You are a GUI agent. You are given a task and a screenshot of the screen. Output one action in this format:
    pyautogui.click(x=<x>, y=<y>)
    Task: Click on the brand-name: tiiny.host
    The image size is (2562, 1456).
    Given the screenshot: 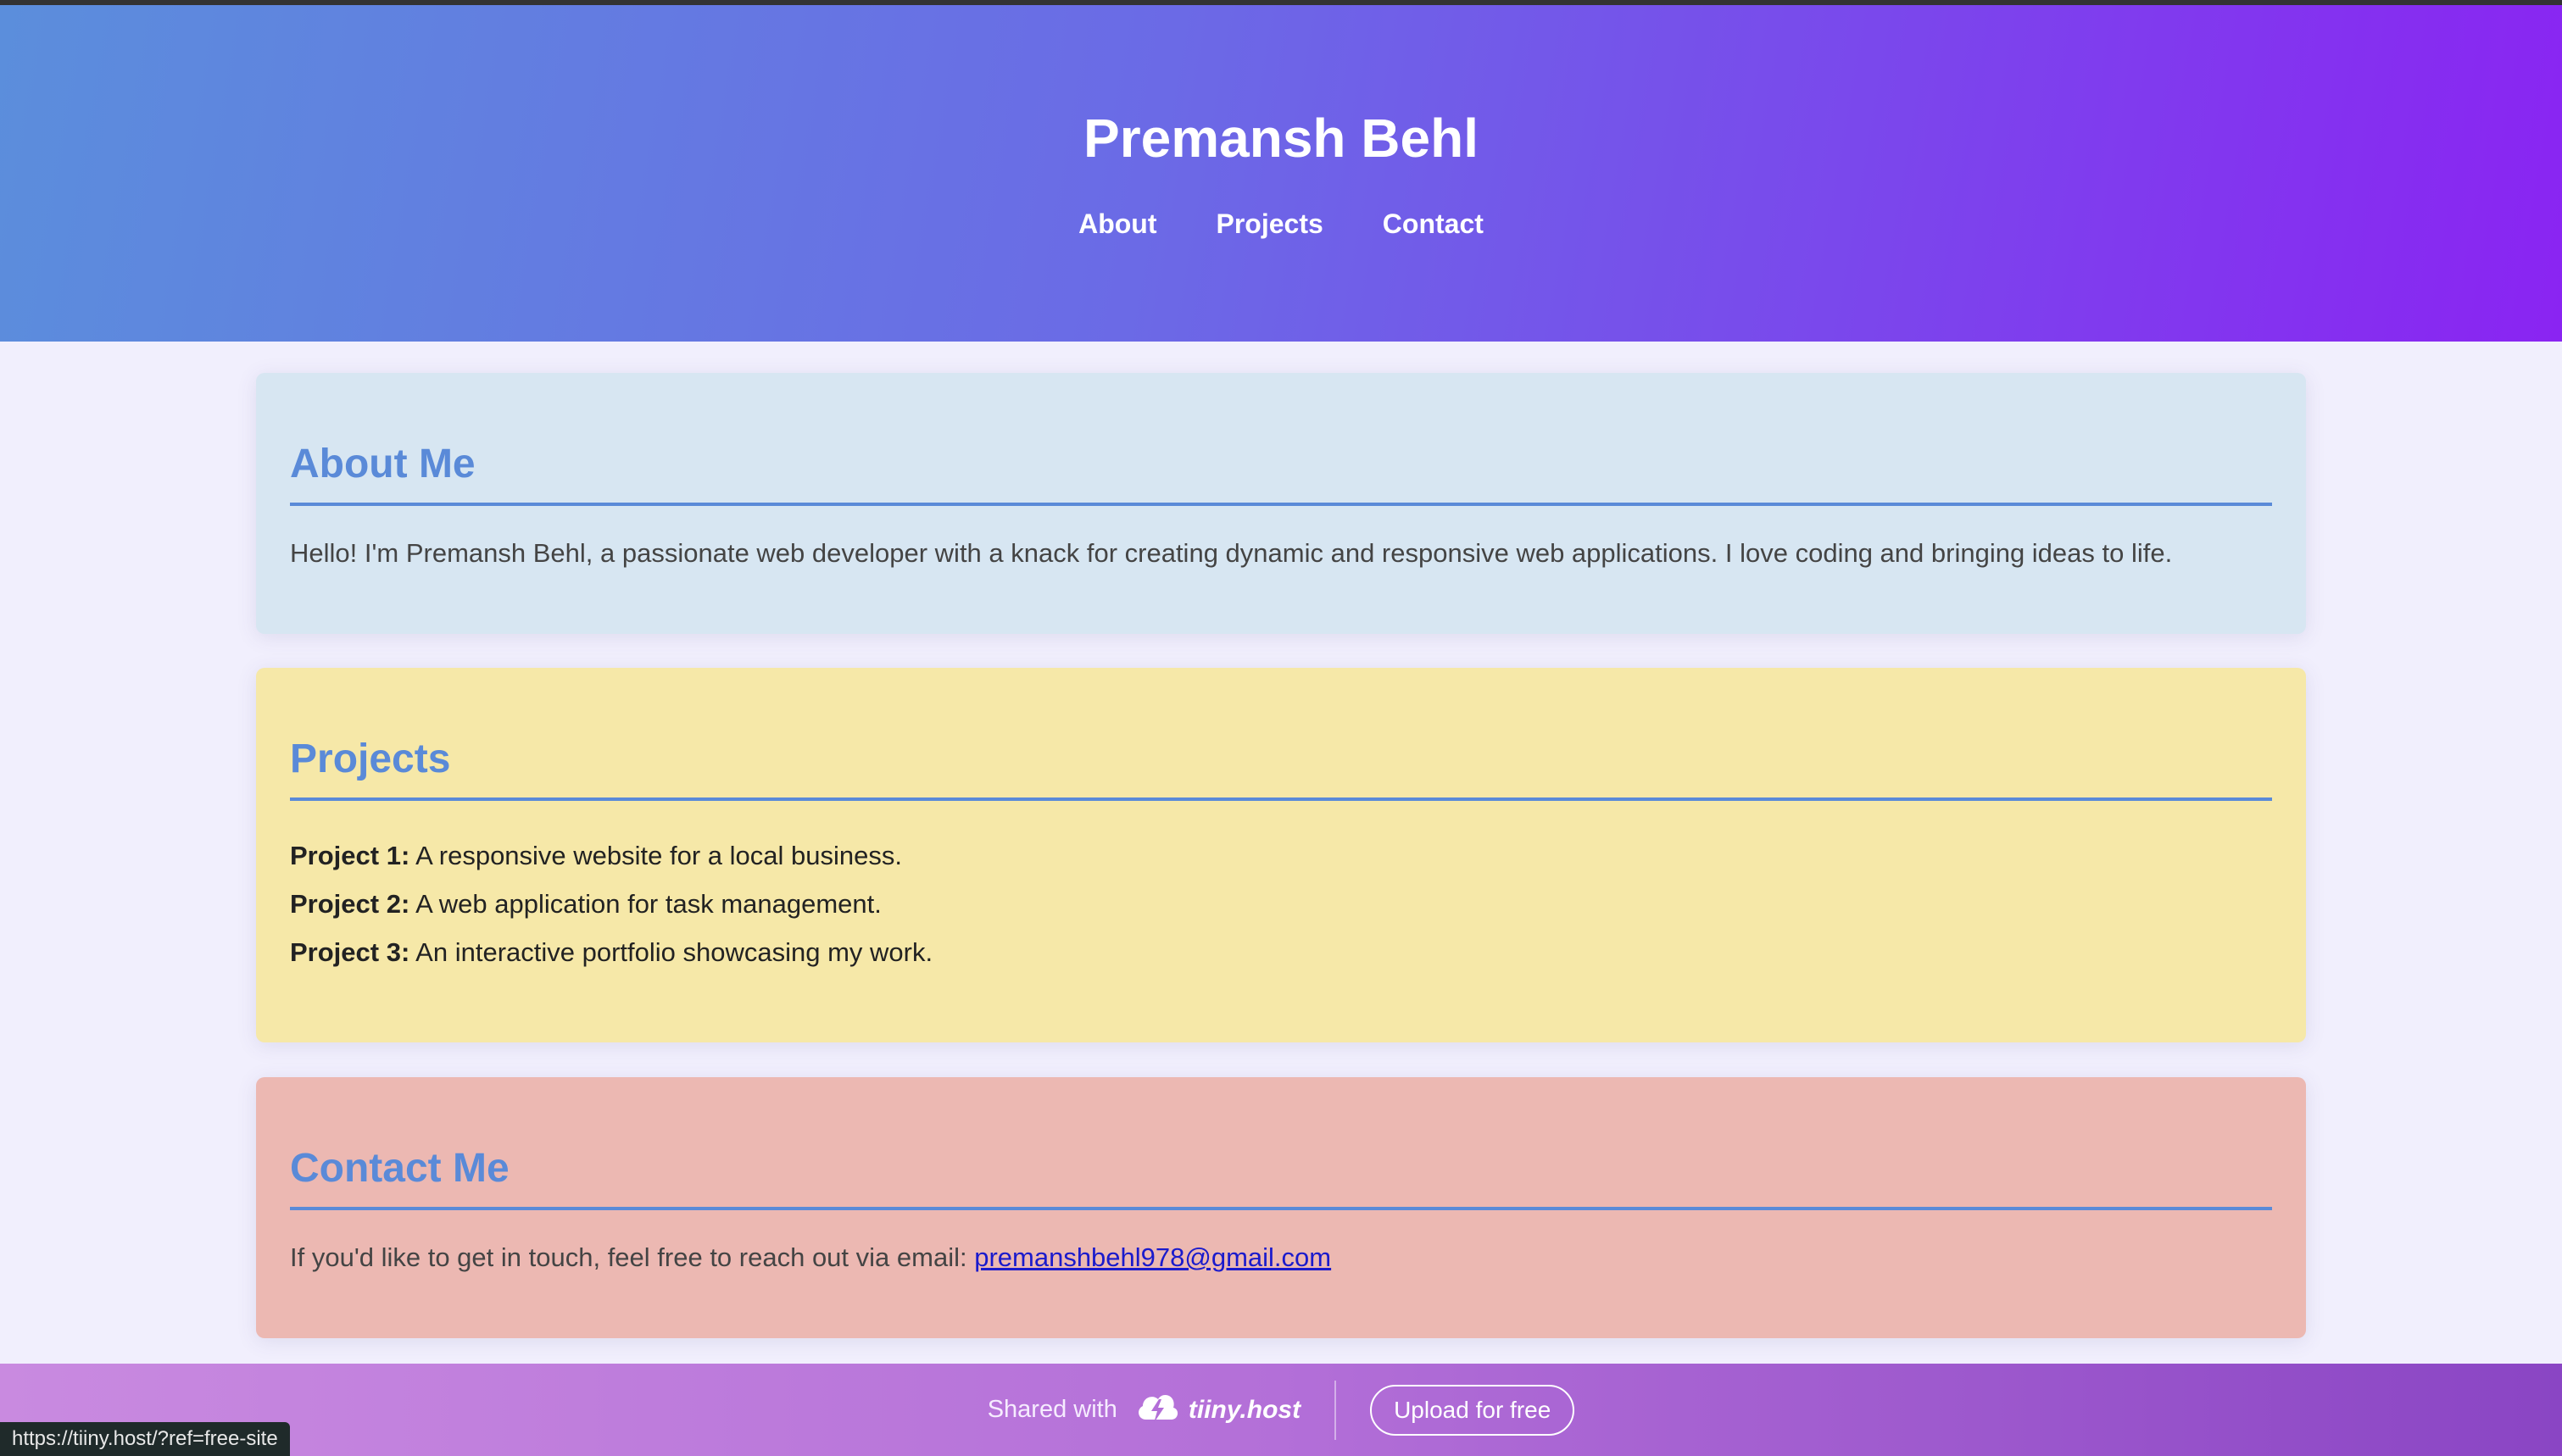 What is the action you would take?
    pyautogui.click(x=1244, y=1410)
    